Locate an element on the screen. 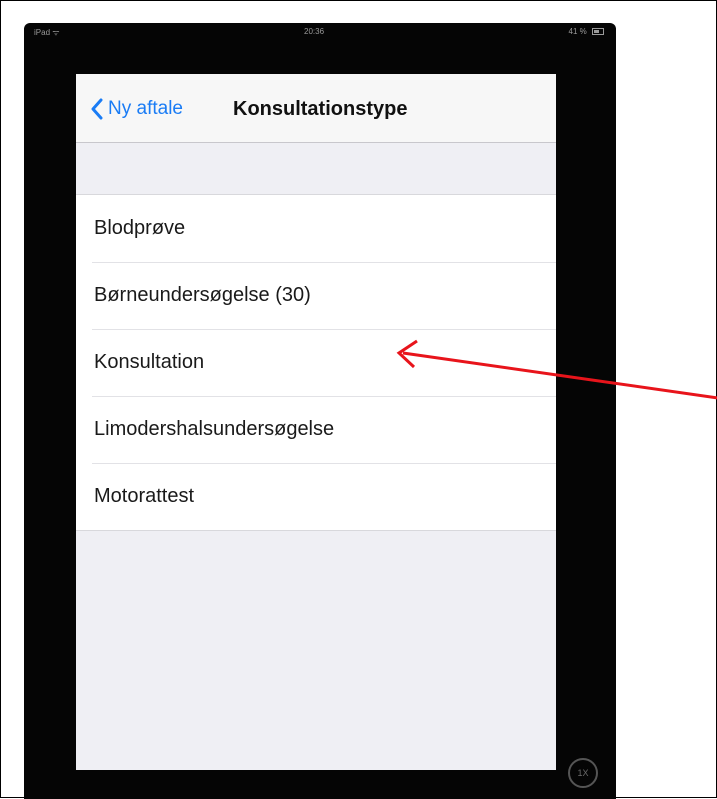  navigation-bar: Ny aftale Konsultationstype is located at coordinates (316, 108).